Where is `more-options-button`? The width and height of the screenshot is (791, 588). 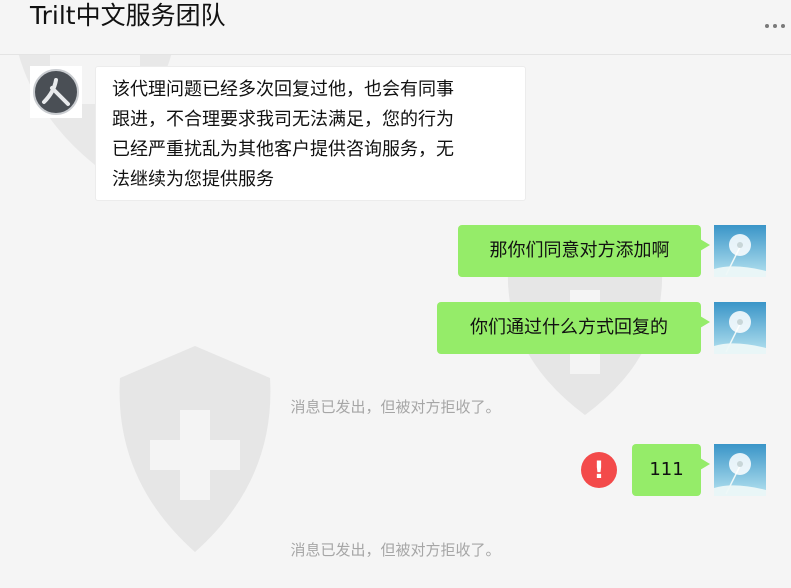 more-options-button is located at coordinates (775, 26).